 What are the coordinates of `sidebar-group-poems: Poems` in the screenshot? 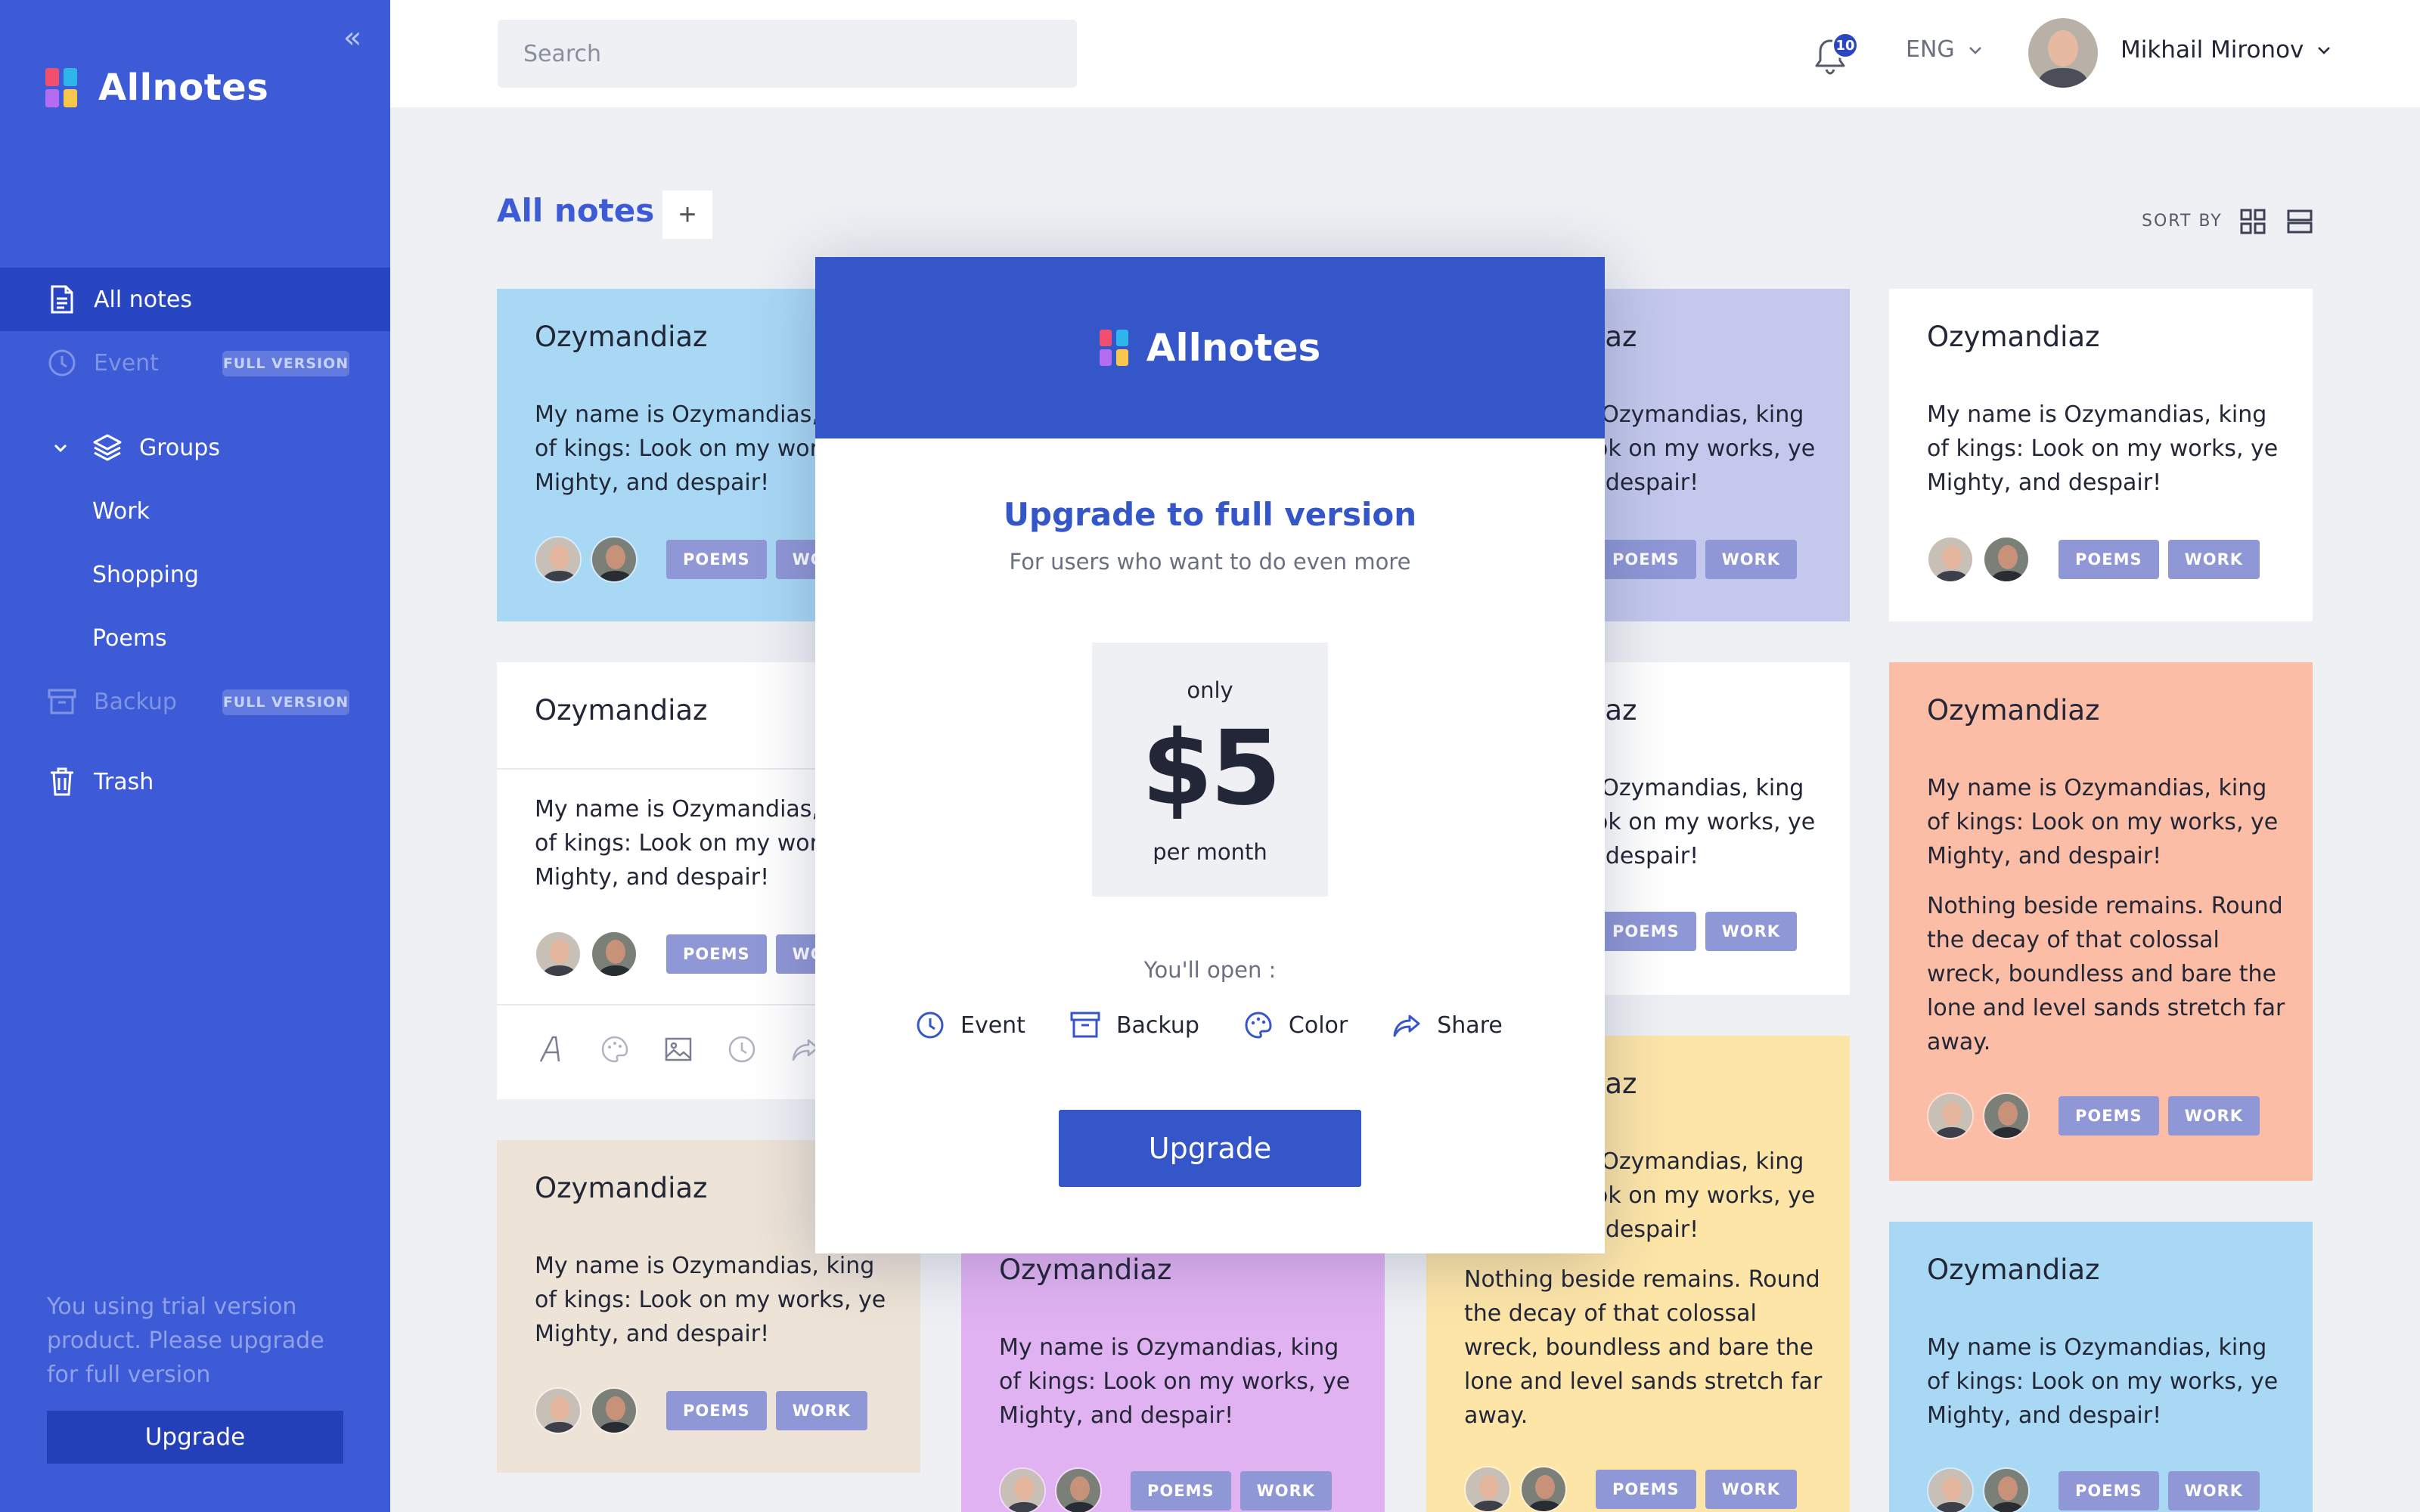 It's located at (195, 638).